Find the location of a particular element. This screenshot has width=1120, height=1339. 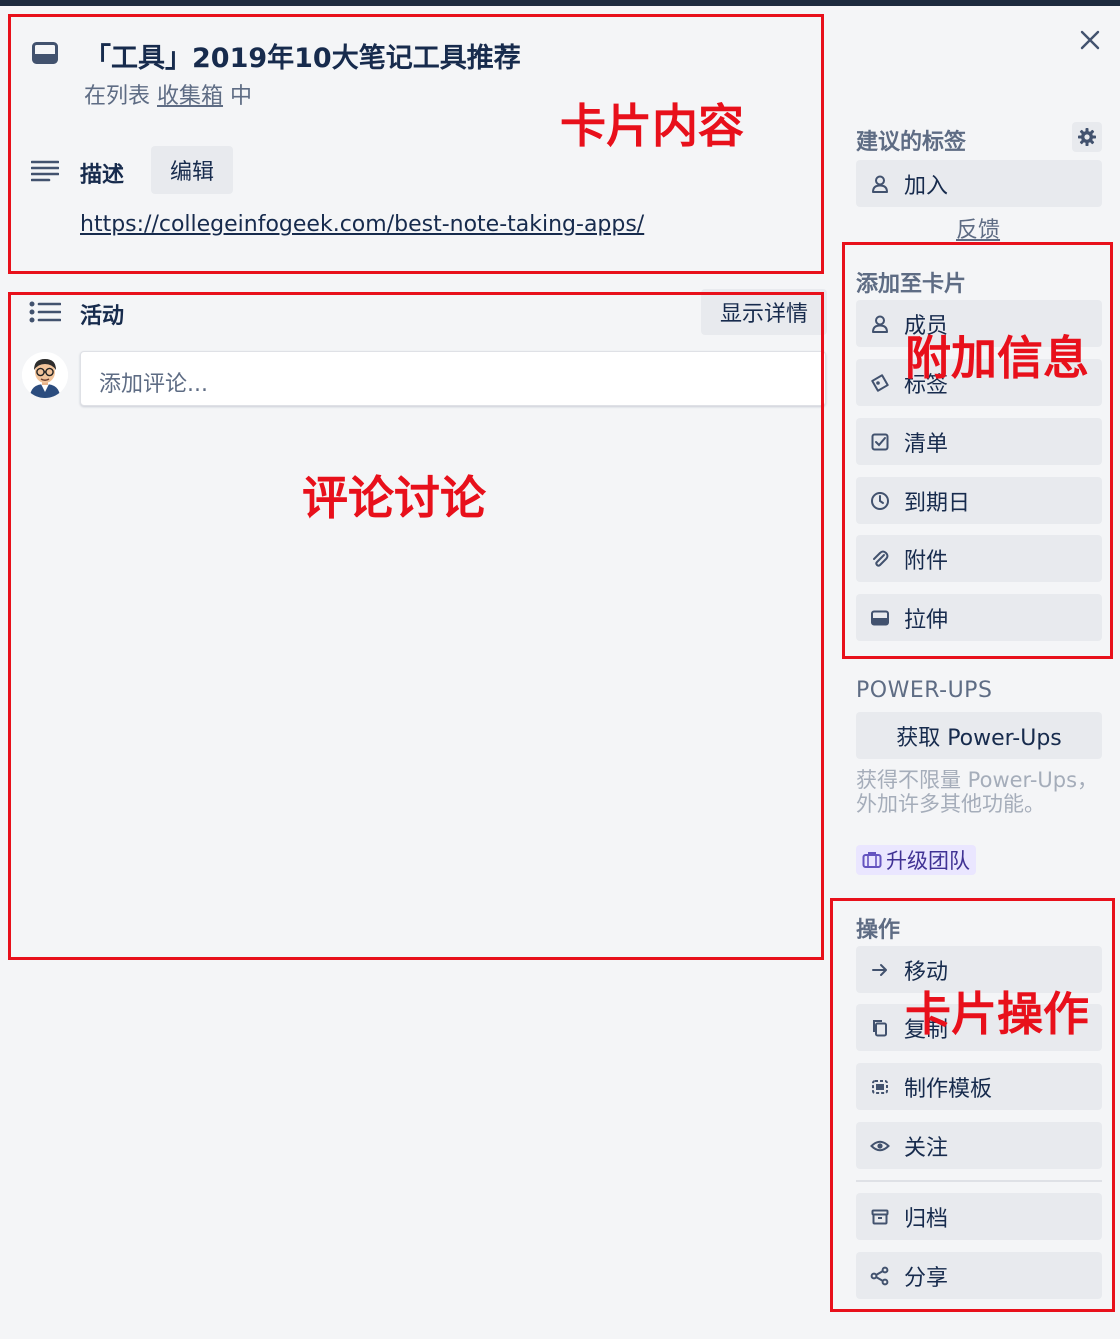

suggested-settings-button is located at coordinates (1087, 137).